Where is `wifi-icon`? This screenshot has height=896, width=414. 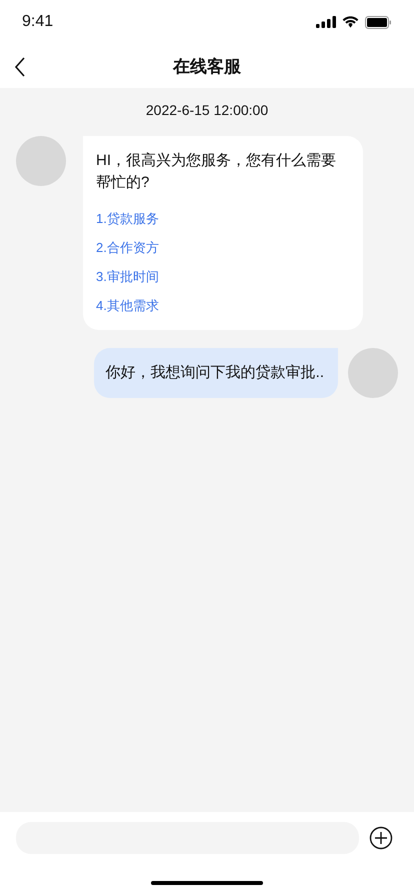
wifi-icon is located at coordinates (350, 22).